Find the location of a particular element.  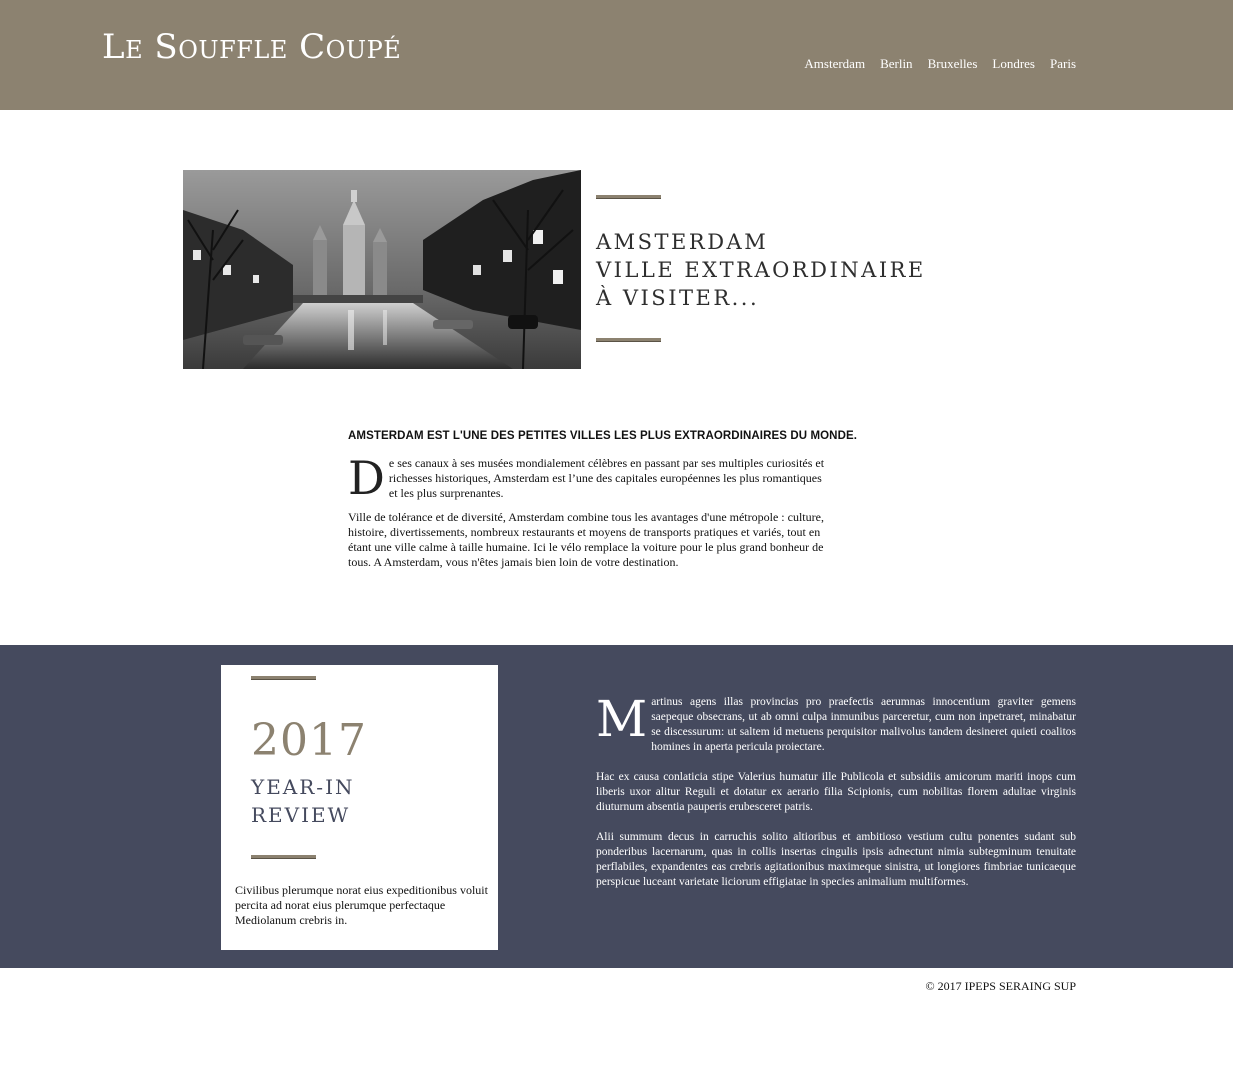

hero-rule-bottom is located at coordinates (628, 340).